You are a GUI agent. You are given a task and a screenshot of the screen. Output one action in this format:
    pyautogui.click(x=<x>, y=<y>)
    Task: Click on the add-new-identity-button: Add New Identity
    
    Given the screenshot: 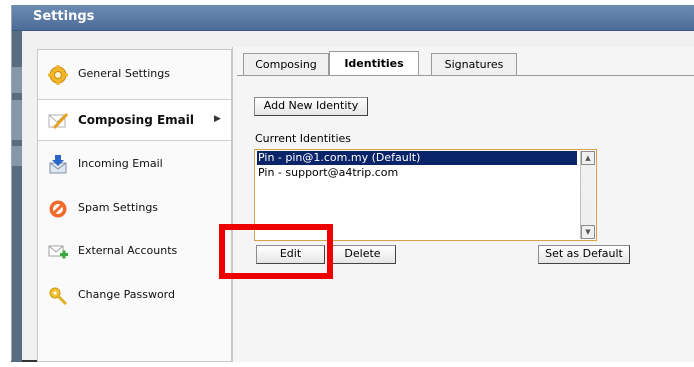 What is the action you would take?
    pyautogui.click(x=311, y=106)
    